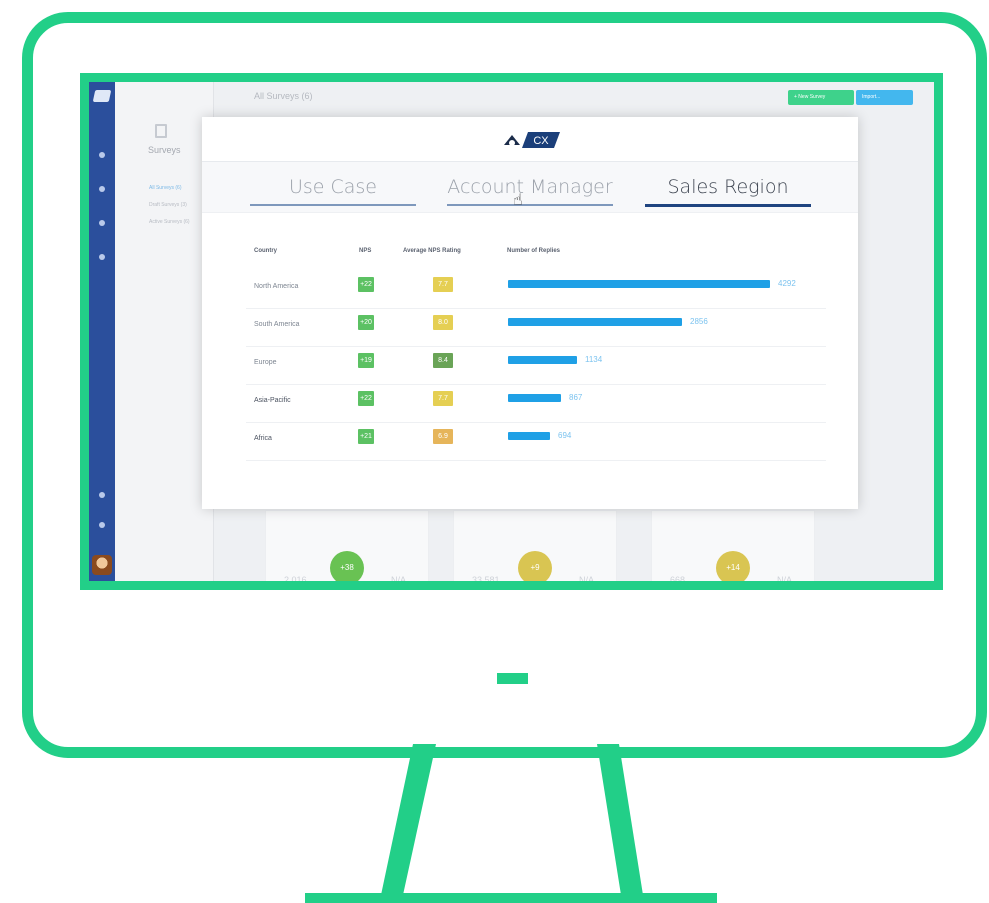  I want to click on card-count: 668, so click(678, 580).